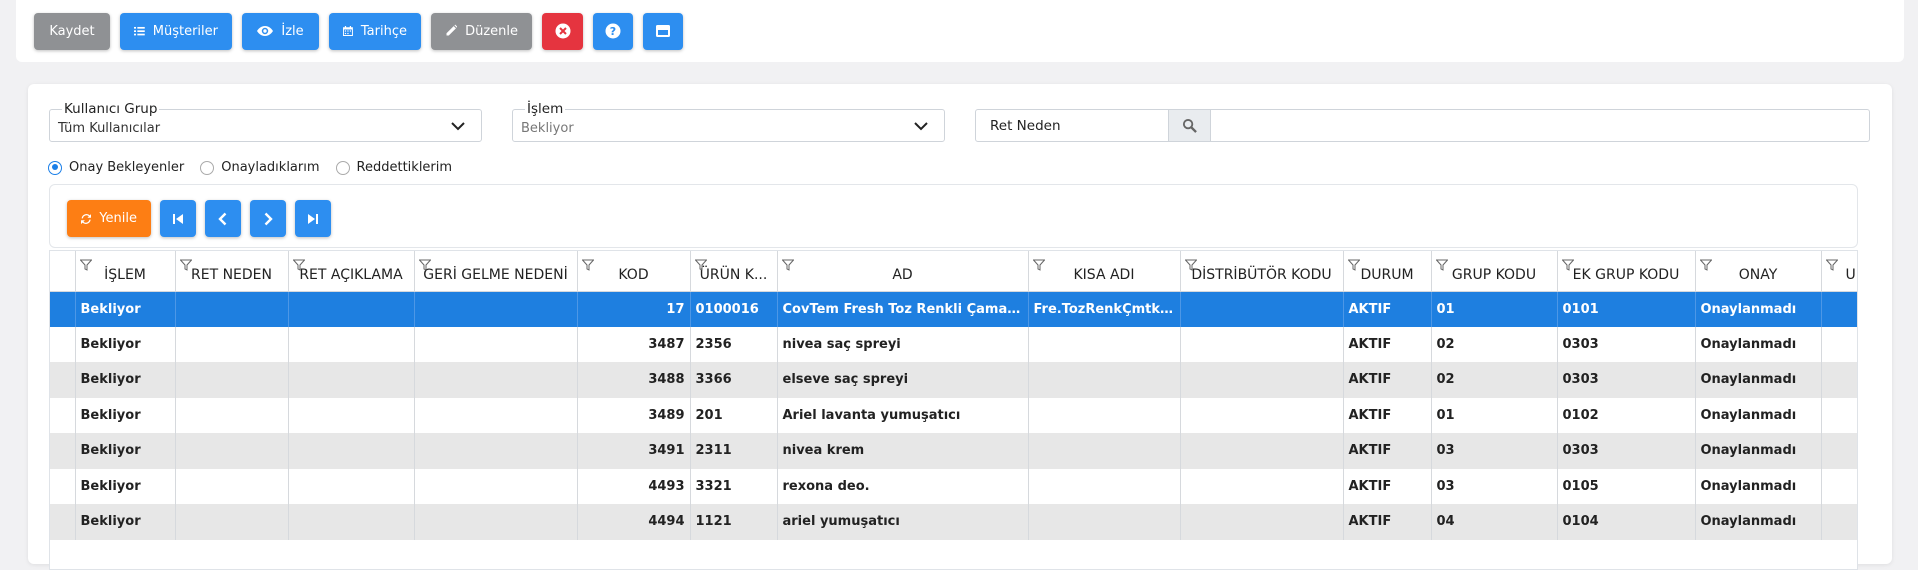 The width and height of the screenshot is (1918, 570). Describe the element at coordinates (72, 31) in the screenshot. I see `save-button: Kaydet` at that location.